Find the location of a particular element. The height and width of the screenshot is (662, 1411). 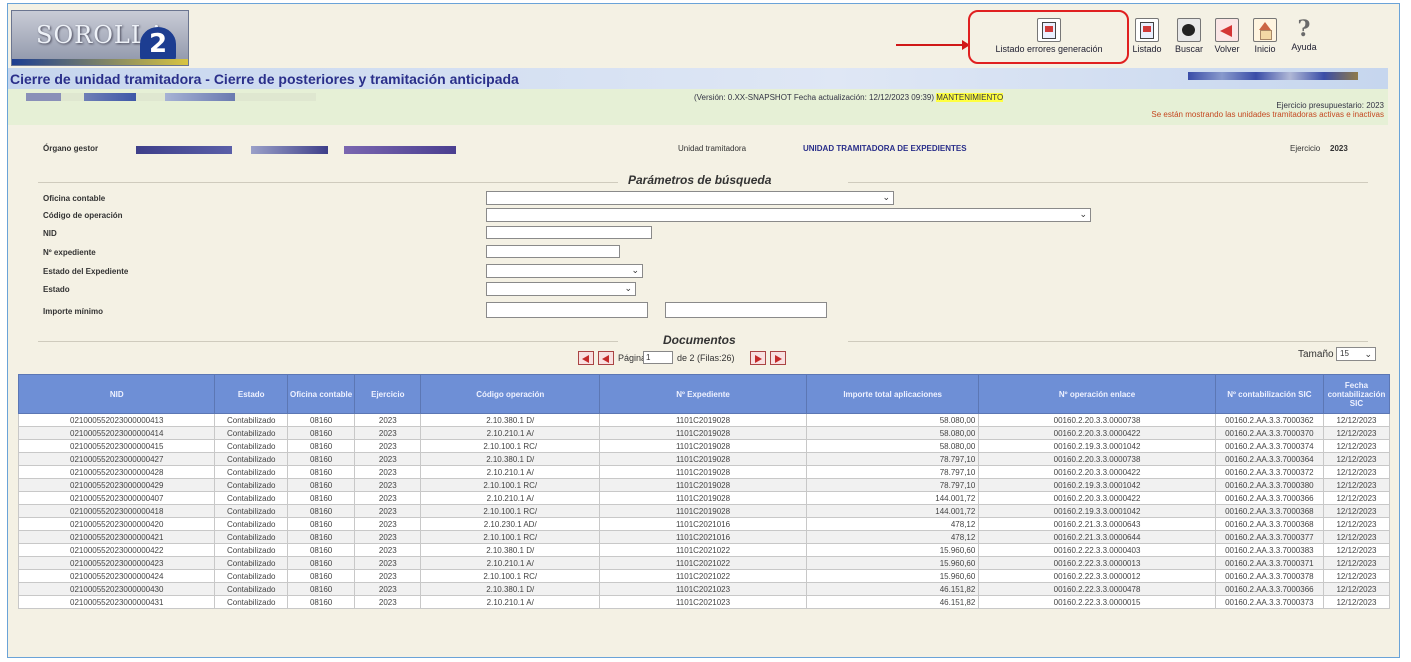

table-cell: 00160.2.AA.3.3.7000372 is located at coordinates (1269, 472).